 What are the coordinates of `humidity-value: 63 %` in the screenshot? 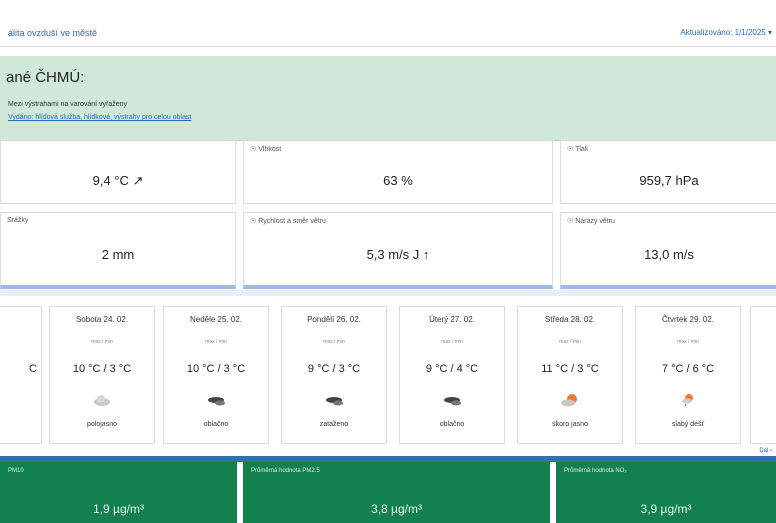 It's located at (398, 180).